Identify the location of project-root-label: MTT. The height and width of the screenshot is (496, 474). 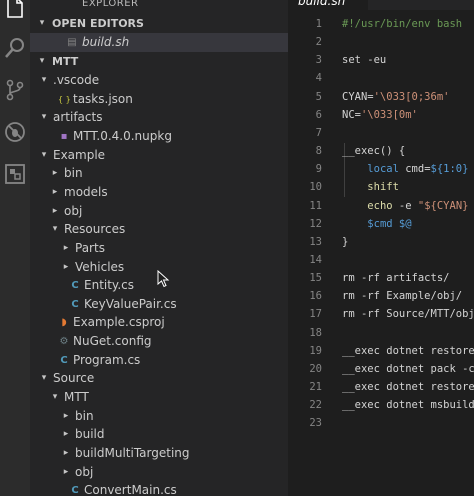
(65, 61).